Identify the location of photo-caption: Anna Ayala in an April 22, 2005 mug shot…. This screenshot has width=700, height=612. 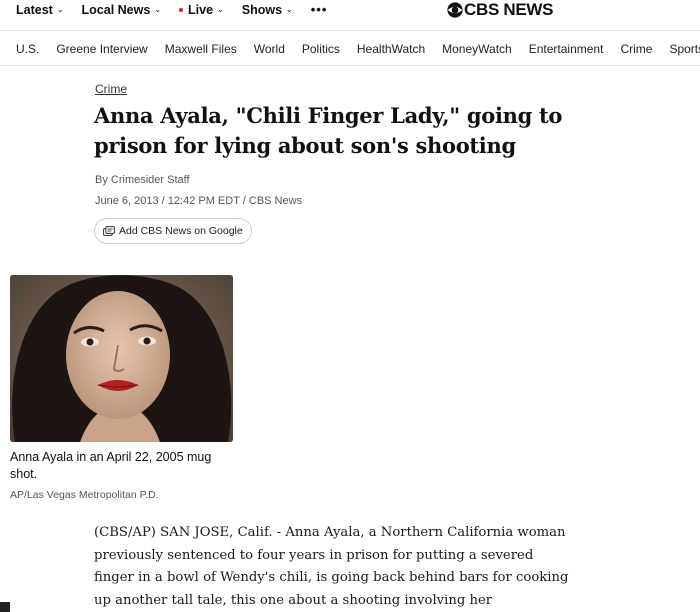
(111, 465).